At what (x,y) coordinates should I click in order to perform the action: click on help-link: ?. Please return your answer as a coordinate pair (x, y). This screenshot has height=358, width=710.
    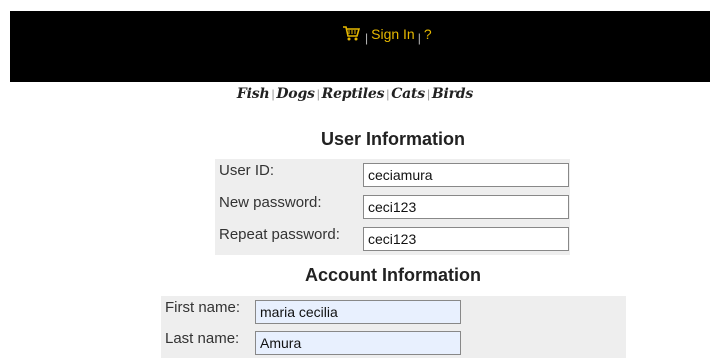
    Looking at the image, I should click on (428, 34).